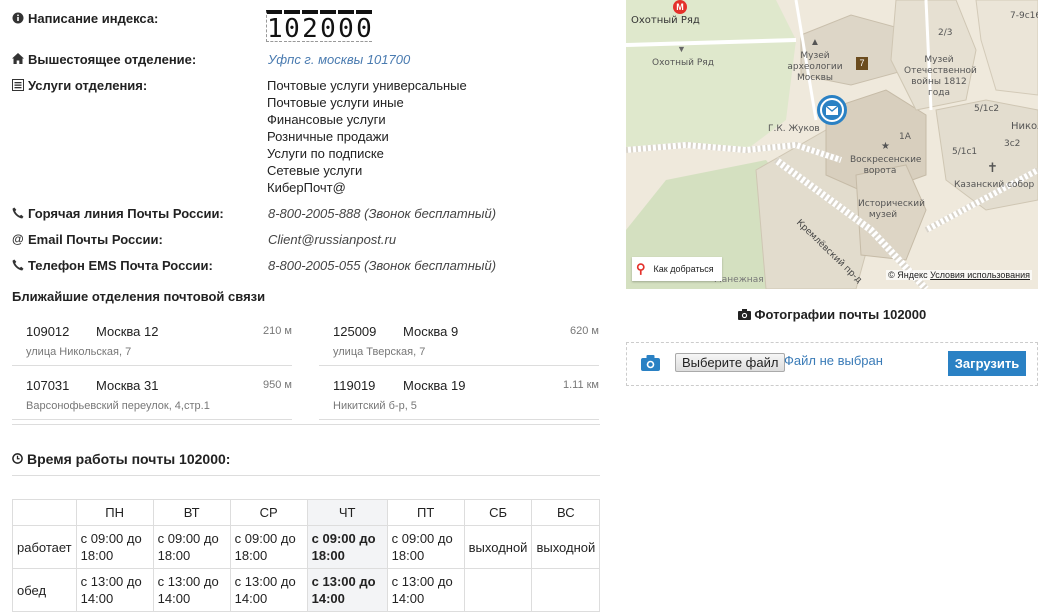 This screenshot has width=1045, height=613. Describe the element at coordinates (277, 331) in the screenshot. I see `office-distance: 210 м` at that location.